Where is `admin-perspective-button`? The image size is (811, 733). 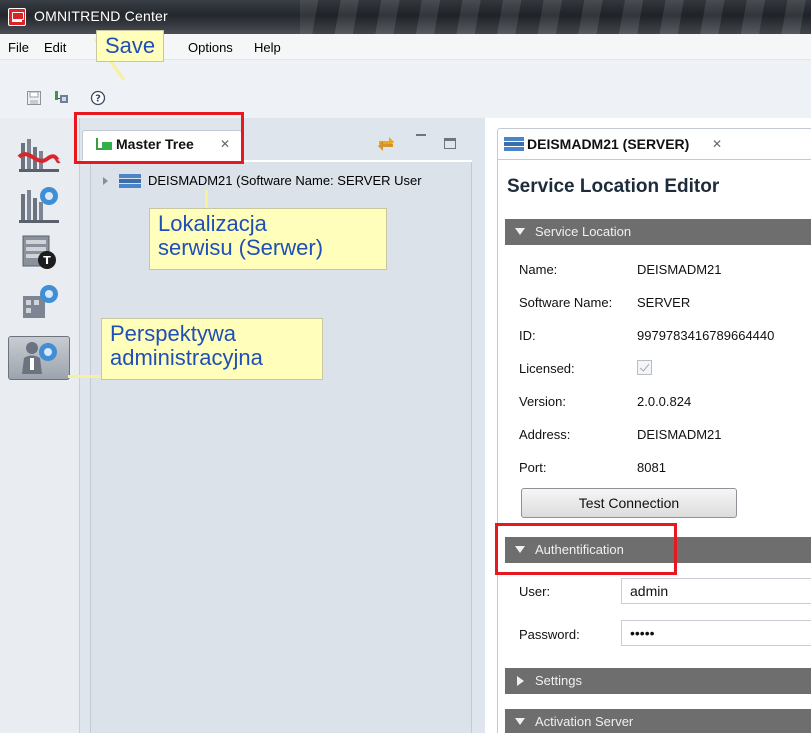
admin-perspective-button is located at coordinates (39, 358).